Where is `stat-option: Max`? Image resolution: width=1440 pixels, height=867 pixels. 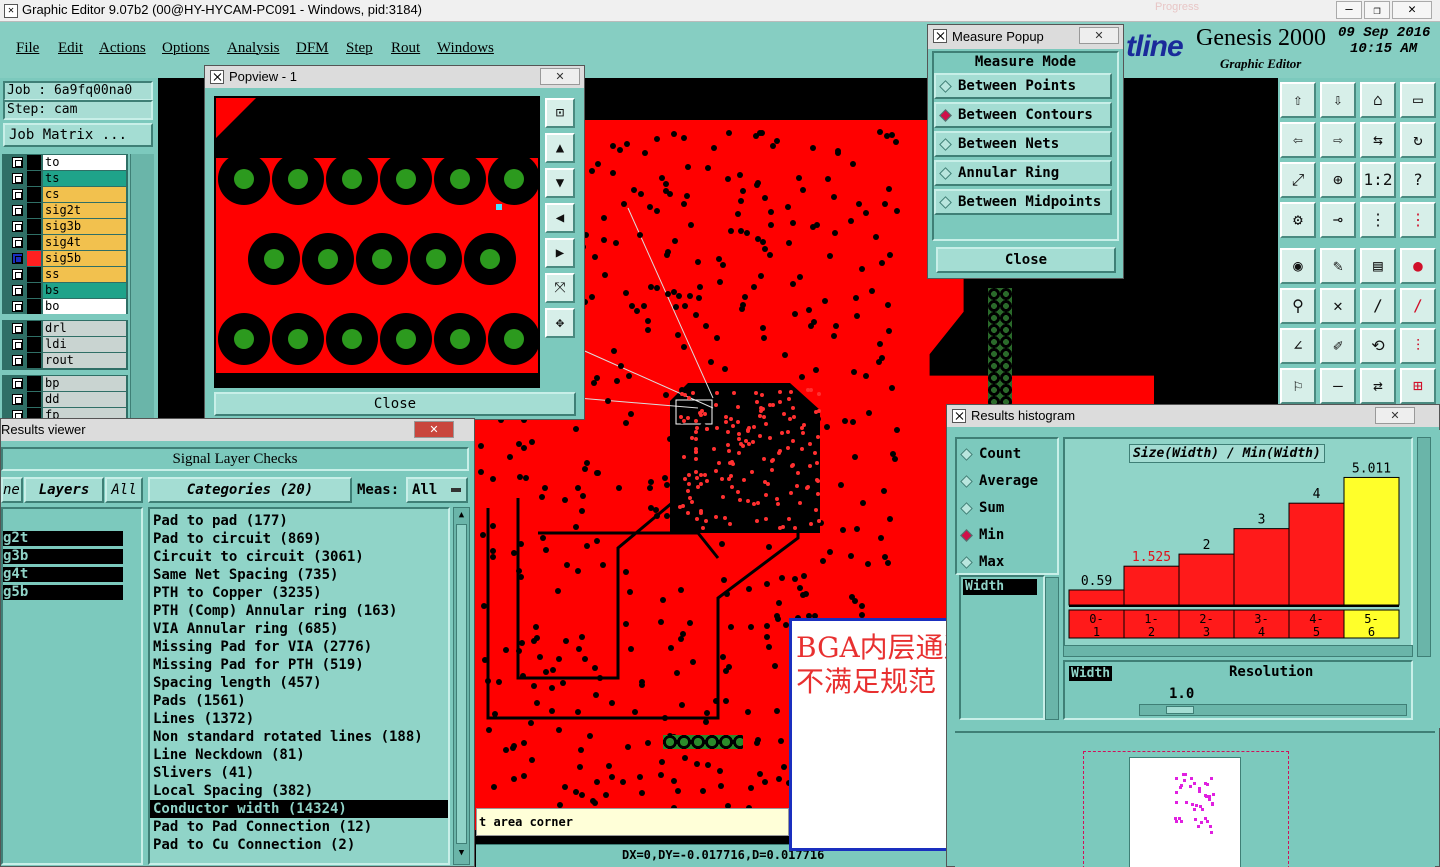 stat-option: Max is located at coordinates (1007, 562).